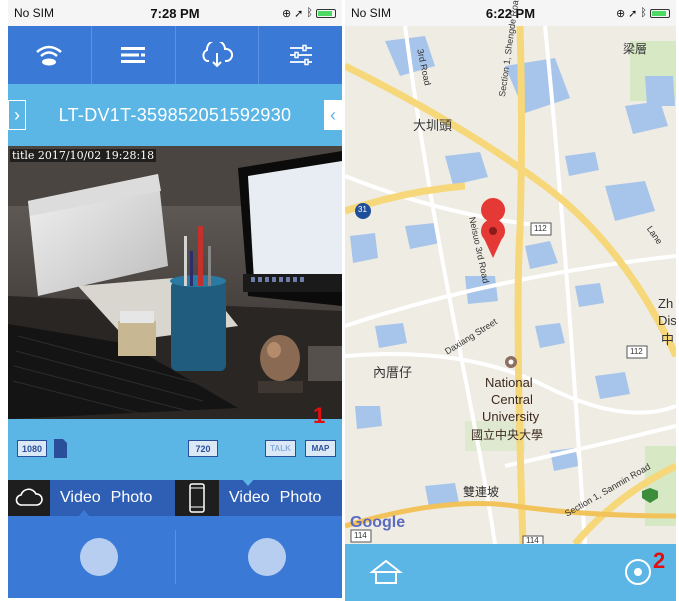 The height and width of the screenshot is (601, 679). I want to click on clock: 7:28 PM, so click(175, 13).